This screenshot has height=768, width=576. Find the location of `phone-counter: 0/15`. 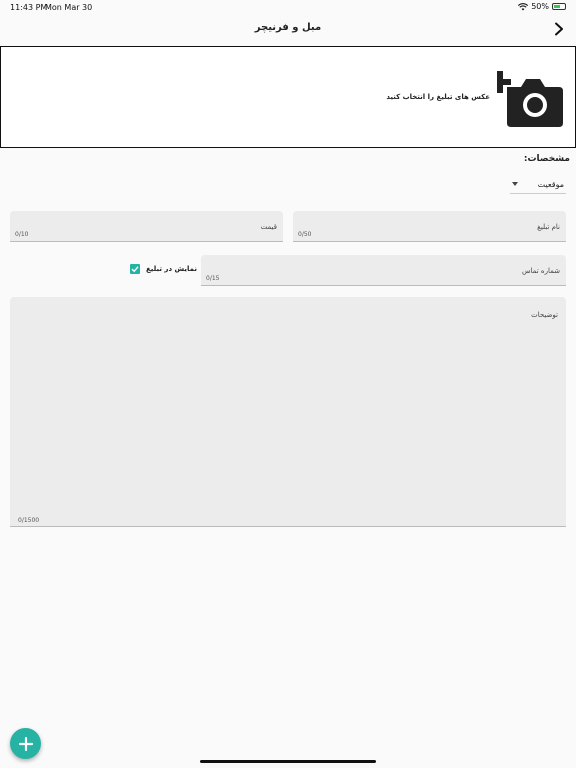

phone-counter: 0/15 is located at coordinates (213, 278).